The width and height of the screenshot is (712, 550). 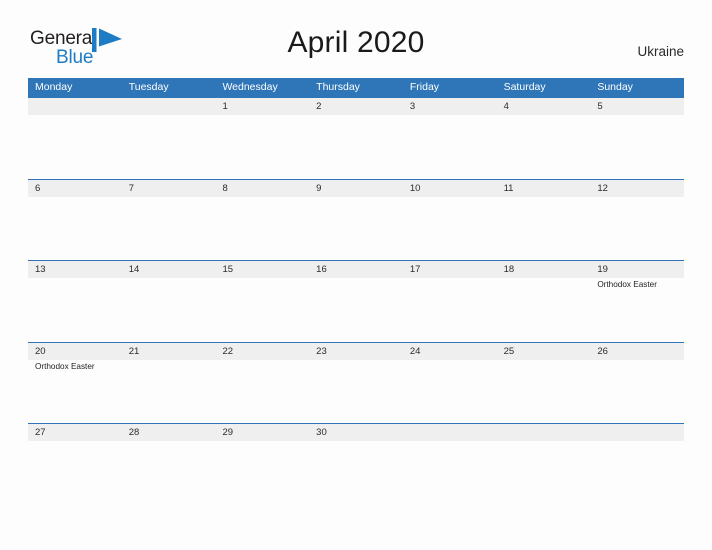 I want to click on day-number: 3, so click(x=412, y=106).